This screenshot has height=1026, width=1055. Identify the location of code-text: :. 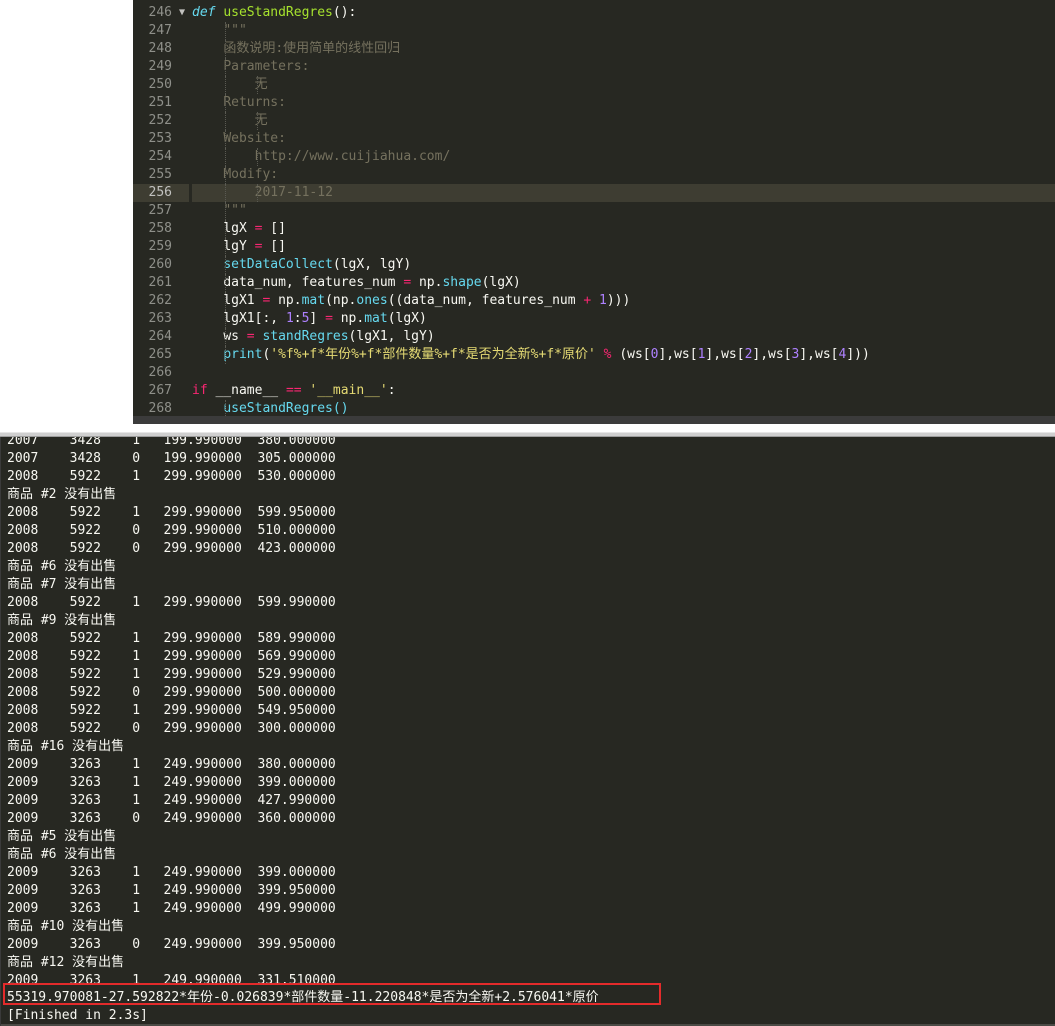
(297, 318).